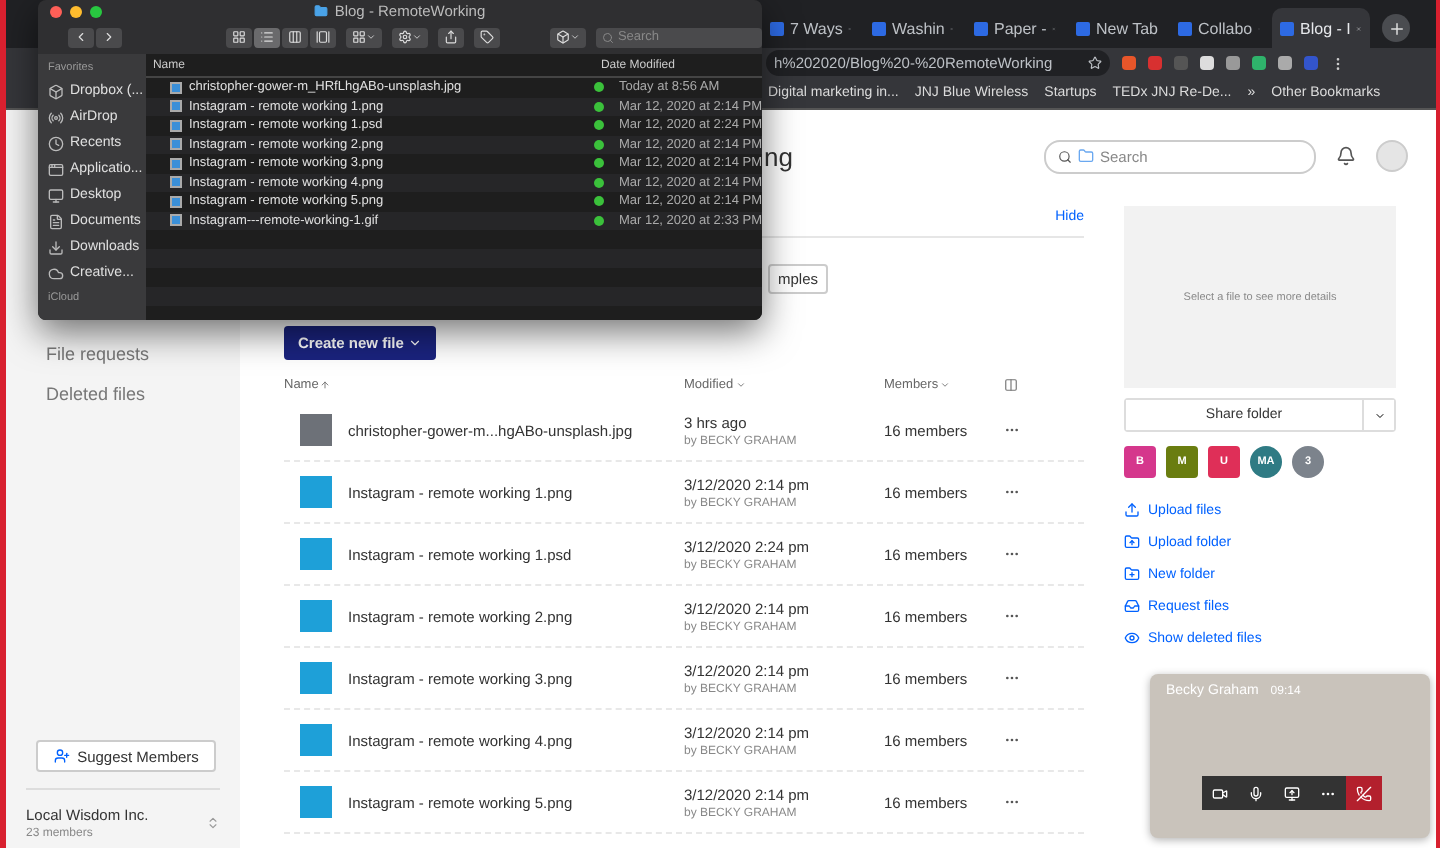 The height and width of the screenshot is (848, 1440). Describe the element at coordinates (1132, 606) in the screenshot. I see `inbox-icon` at that location.